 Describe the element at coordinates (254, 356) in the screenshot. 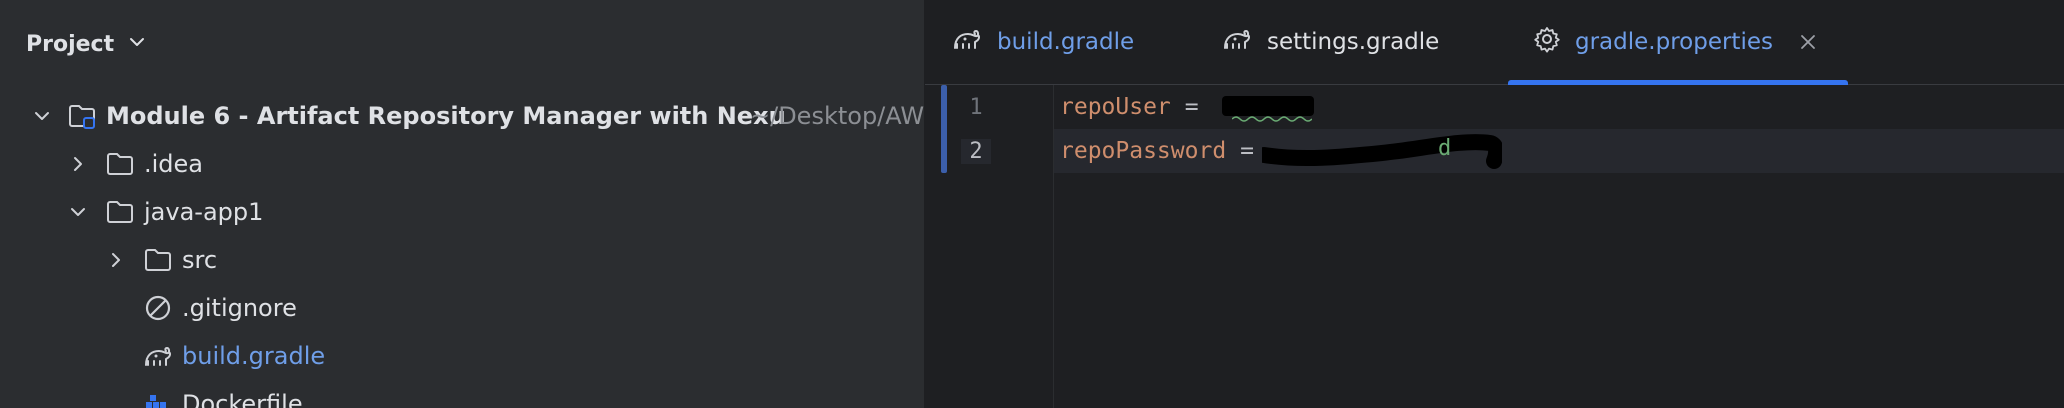

I see `tree-item-label: build.gradle` at that location.